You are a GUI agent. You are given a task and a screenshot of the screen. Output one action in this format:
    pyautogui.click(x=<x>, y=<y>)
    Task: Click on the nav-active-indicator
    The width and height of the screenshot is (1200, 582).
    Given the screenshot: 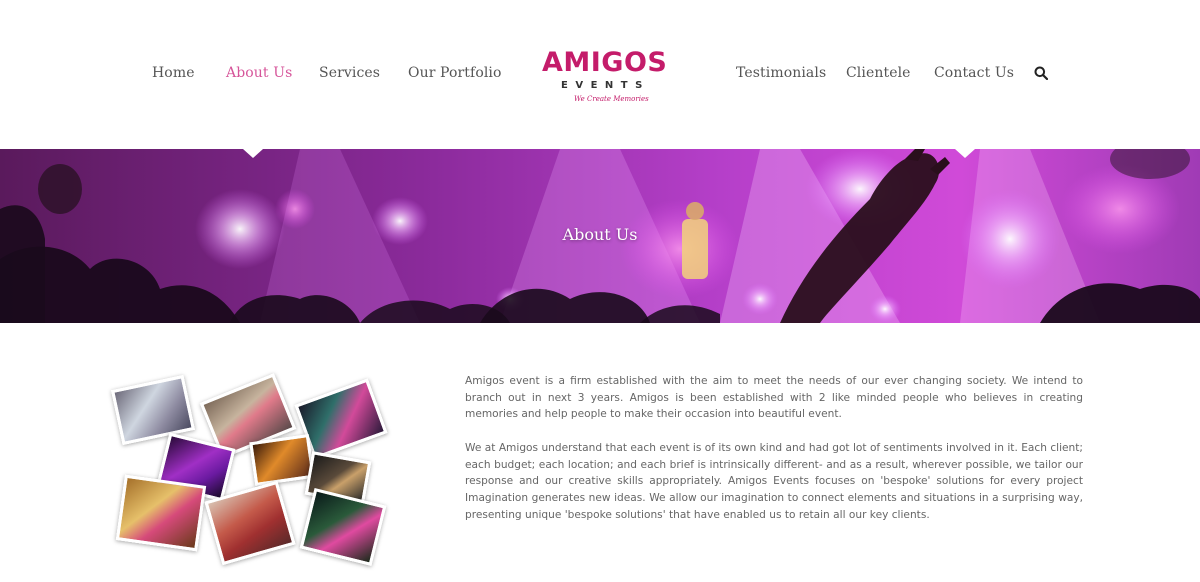 What is the action you would take?
    pyautogui.click(x=253, y=153)
    